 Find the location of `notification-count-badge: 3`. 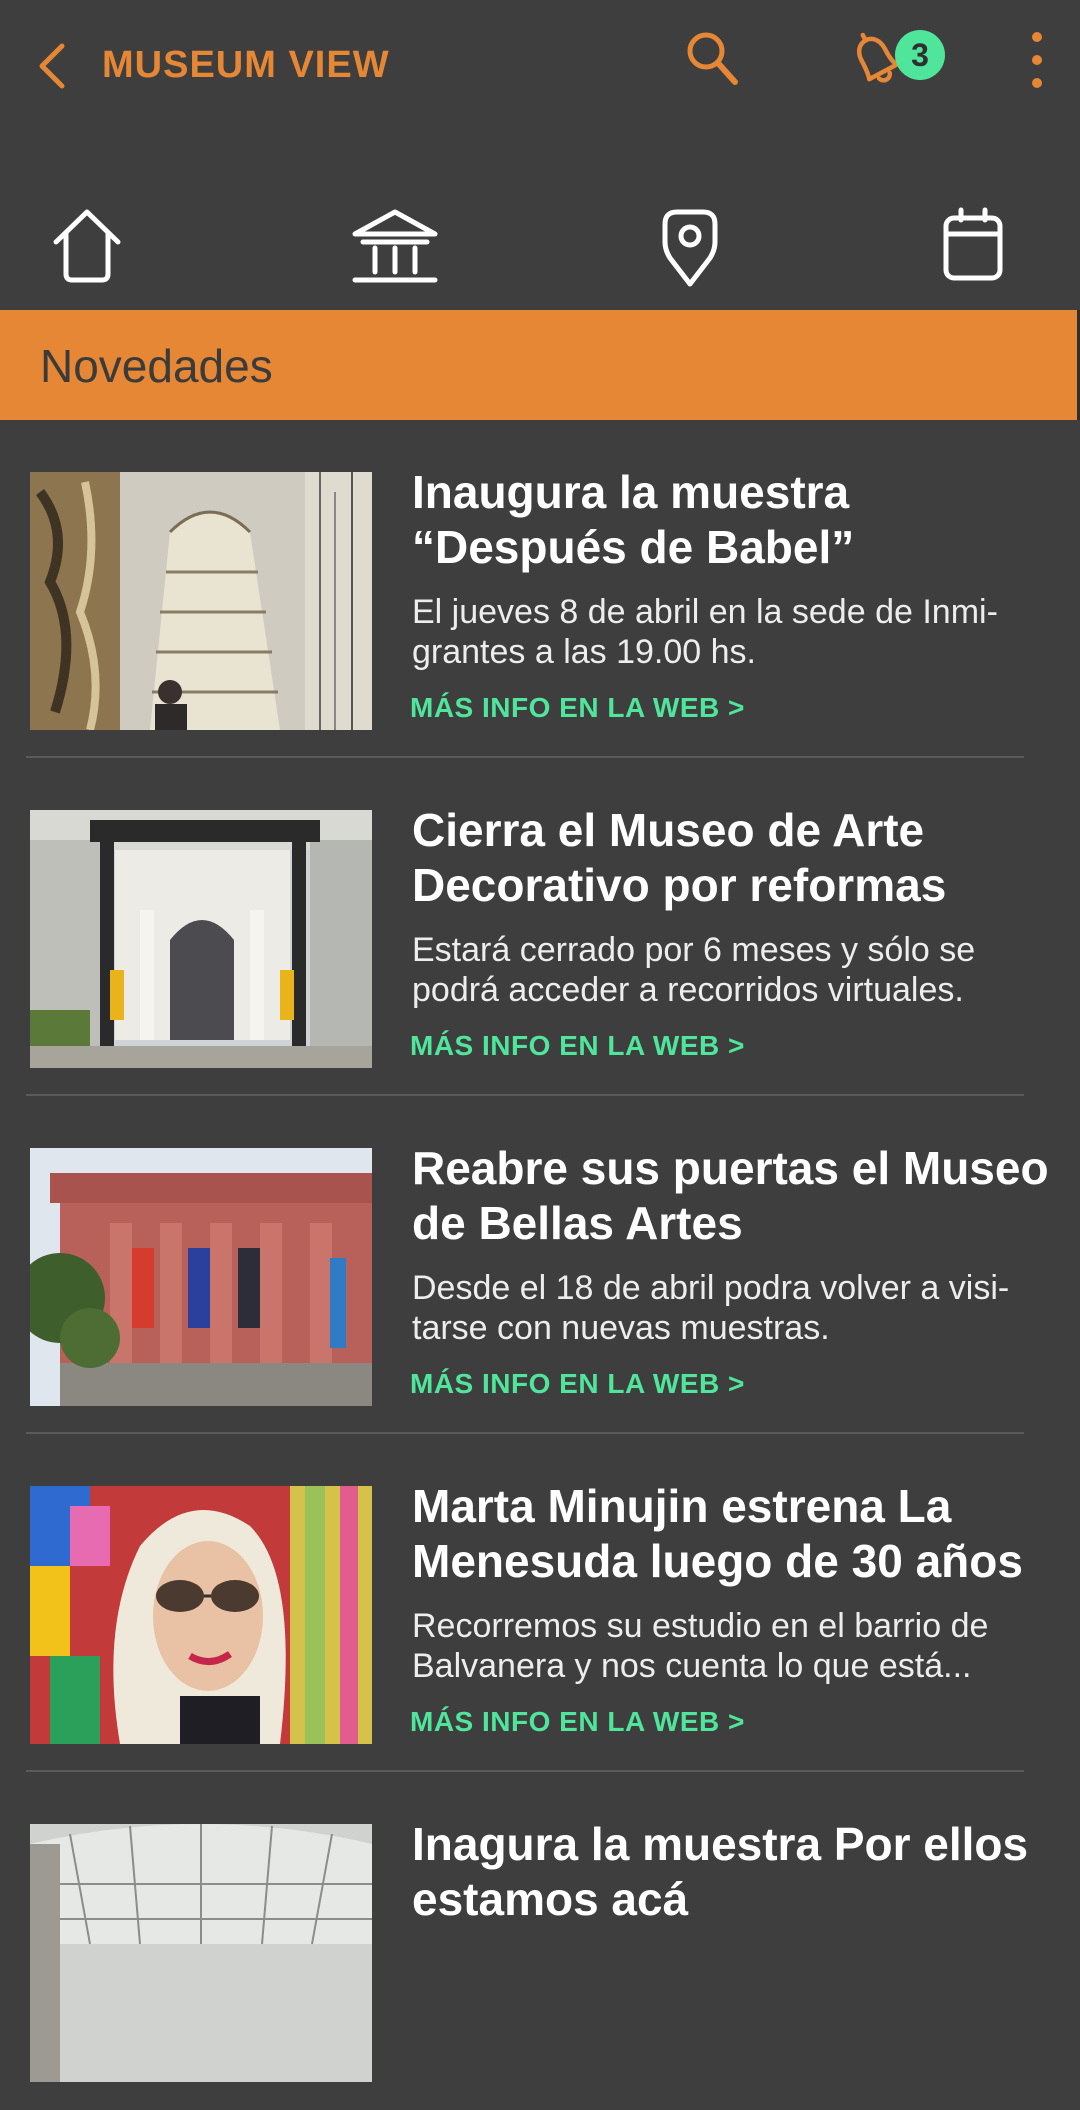

notification-count-badge: 3 is located at coordinates (920, 55).